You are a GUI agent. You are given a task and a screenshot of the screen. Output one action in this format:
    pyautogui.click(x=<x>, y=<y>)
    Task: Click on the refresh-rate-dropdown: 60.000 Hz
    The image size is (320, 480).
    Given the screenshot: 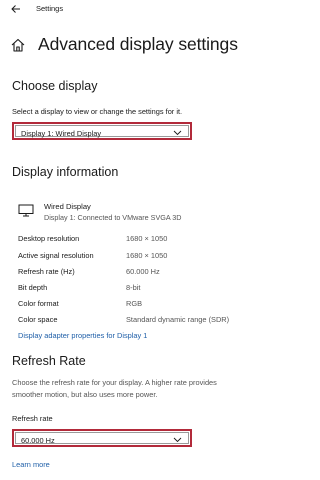 What is the action you would take?
    pyautogui.click(x=102, y=438)
    